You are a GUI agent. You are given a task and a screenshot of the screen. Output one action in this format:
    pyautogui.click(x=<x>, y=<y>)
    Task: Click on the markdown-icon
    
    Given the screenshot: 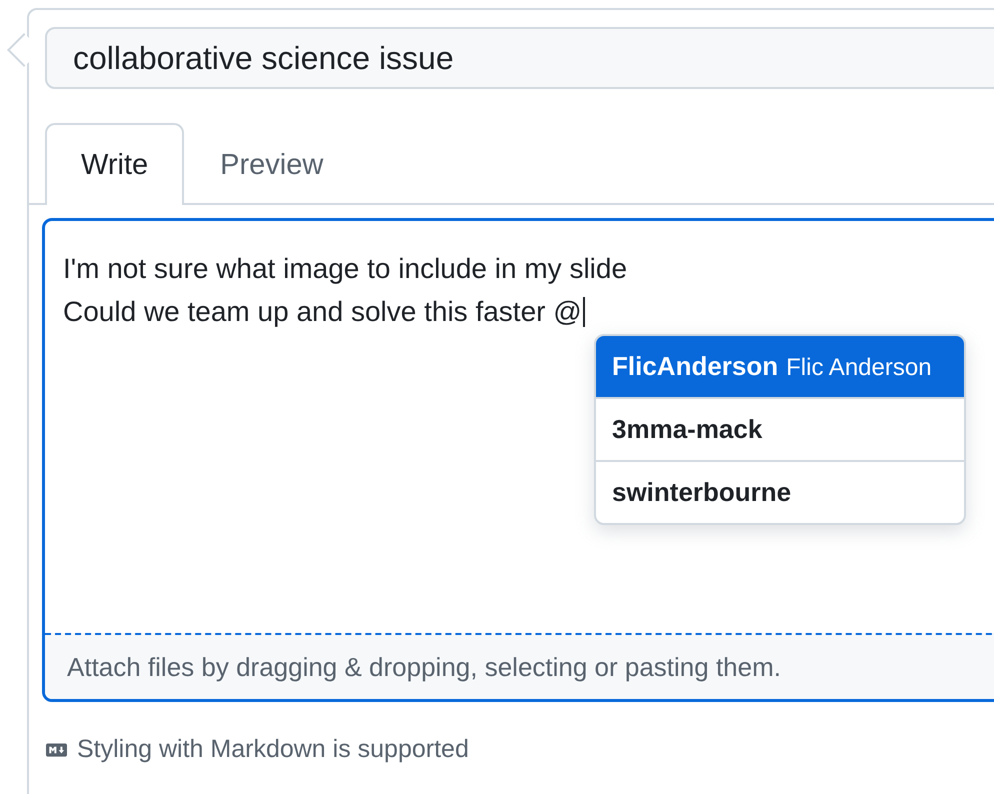 What is the action you would take?
    pyautogui.click(x=56, y=749)
    